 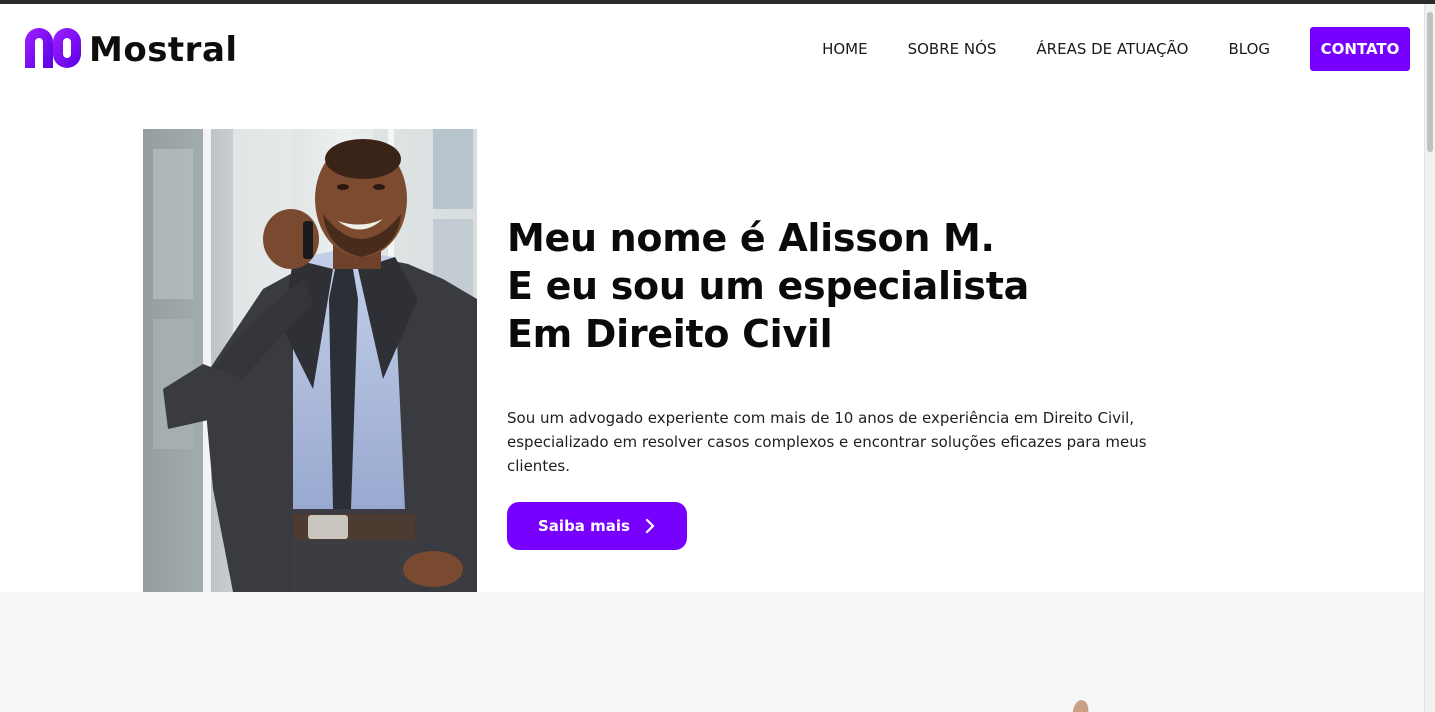 What do you see at coordinates (53, 48) in the screenshot?
I see `mostral-m-icon` at bounding box center [53, 48].